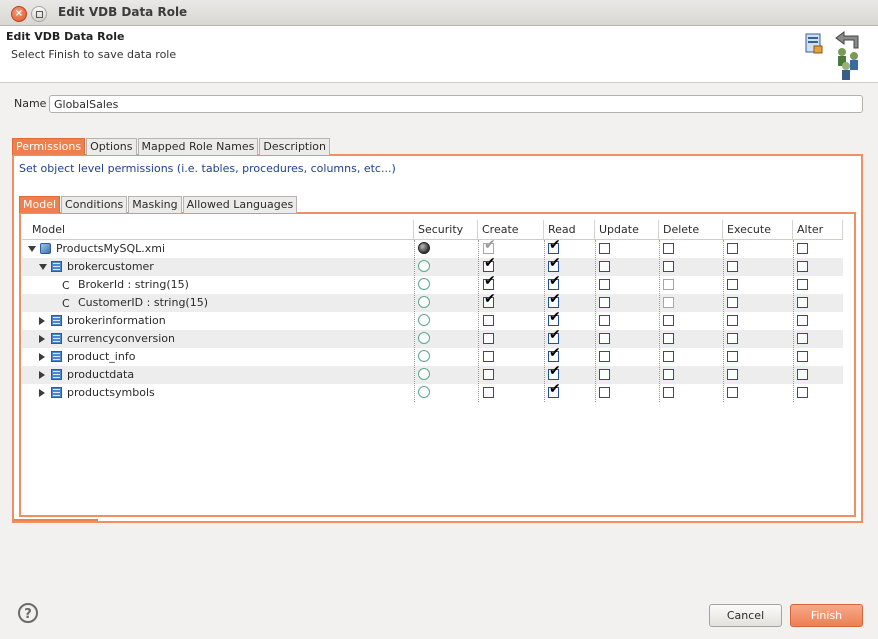  I want to click on tab-model: Model, so click(40, 204).